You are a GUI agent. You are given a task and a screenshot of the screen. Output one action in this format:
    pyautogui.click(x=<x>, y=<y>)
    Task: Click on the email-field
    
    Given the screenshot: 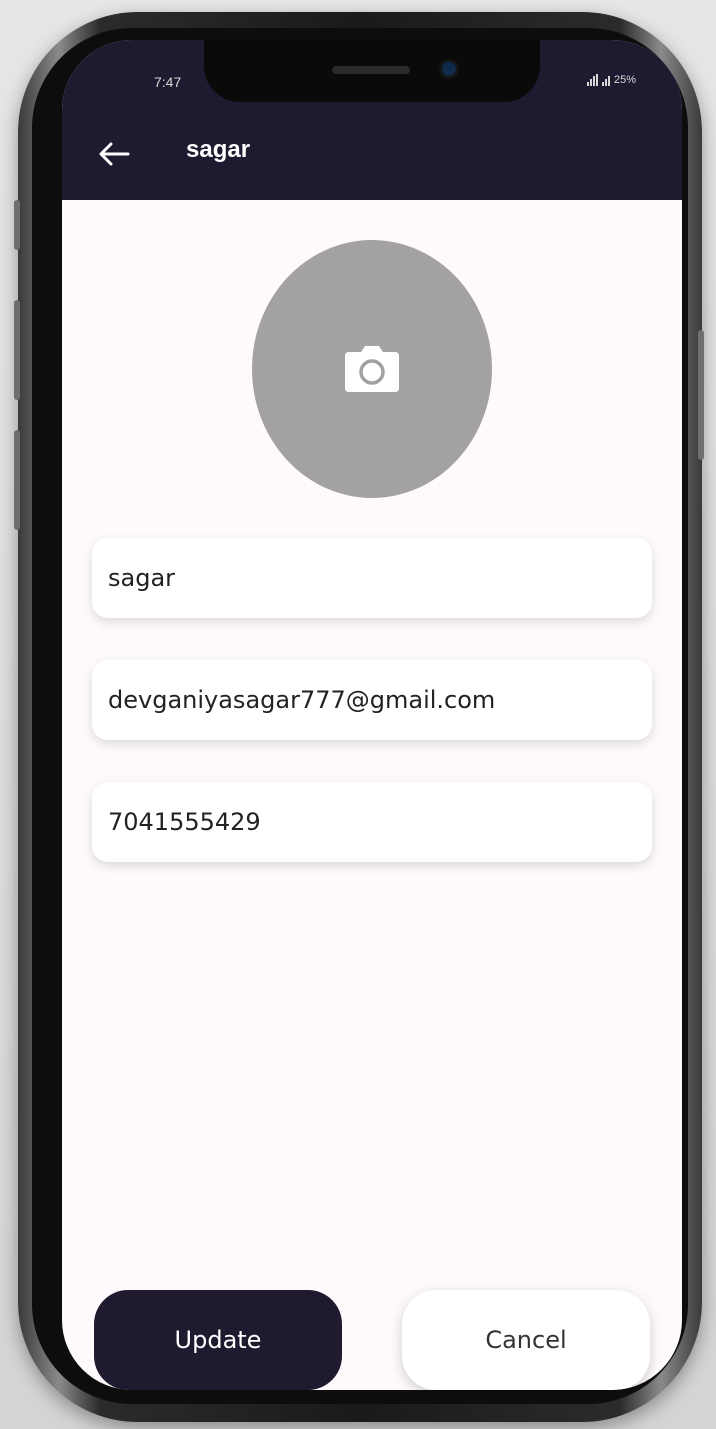 What is the action you would take?
    pyautogui.click(x=372, y=700)
    